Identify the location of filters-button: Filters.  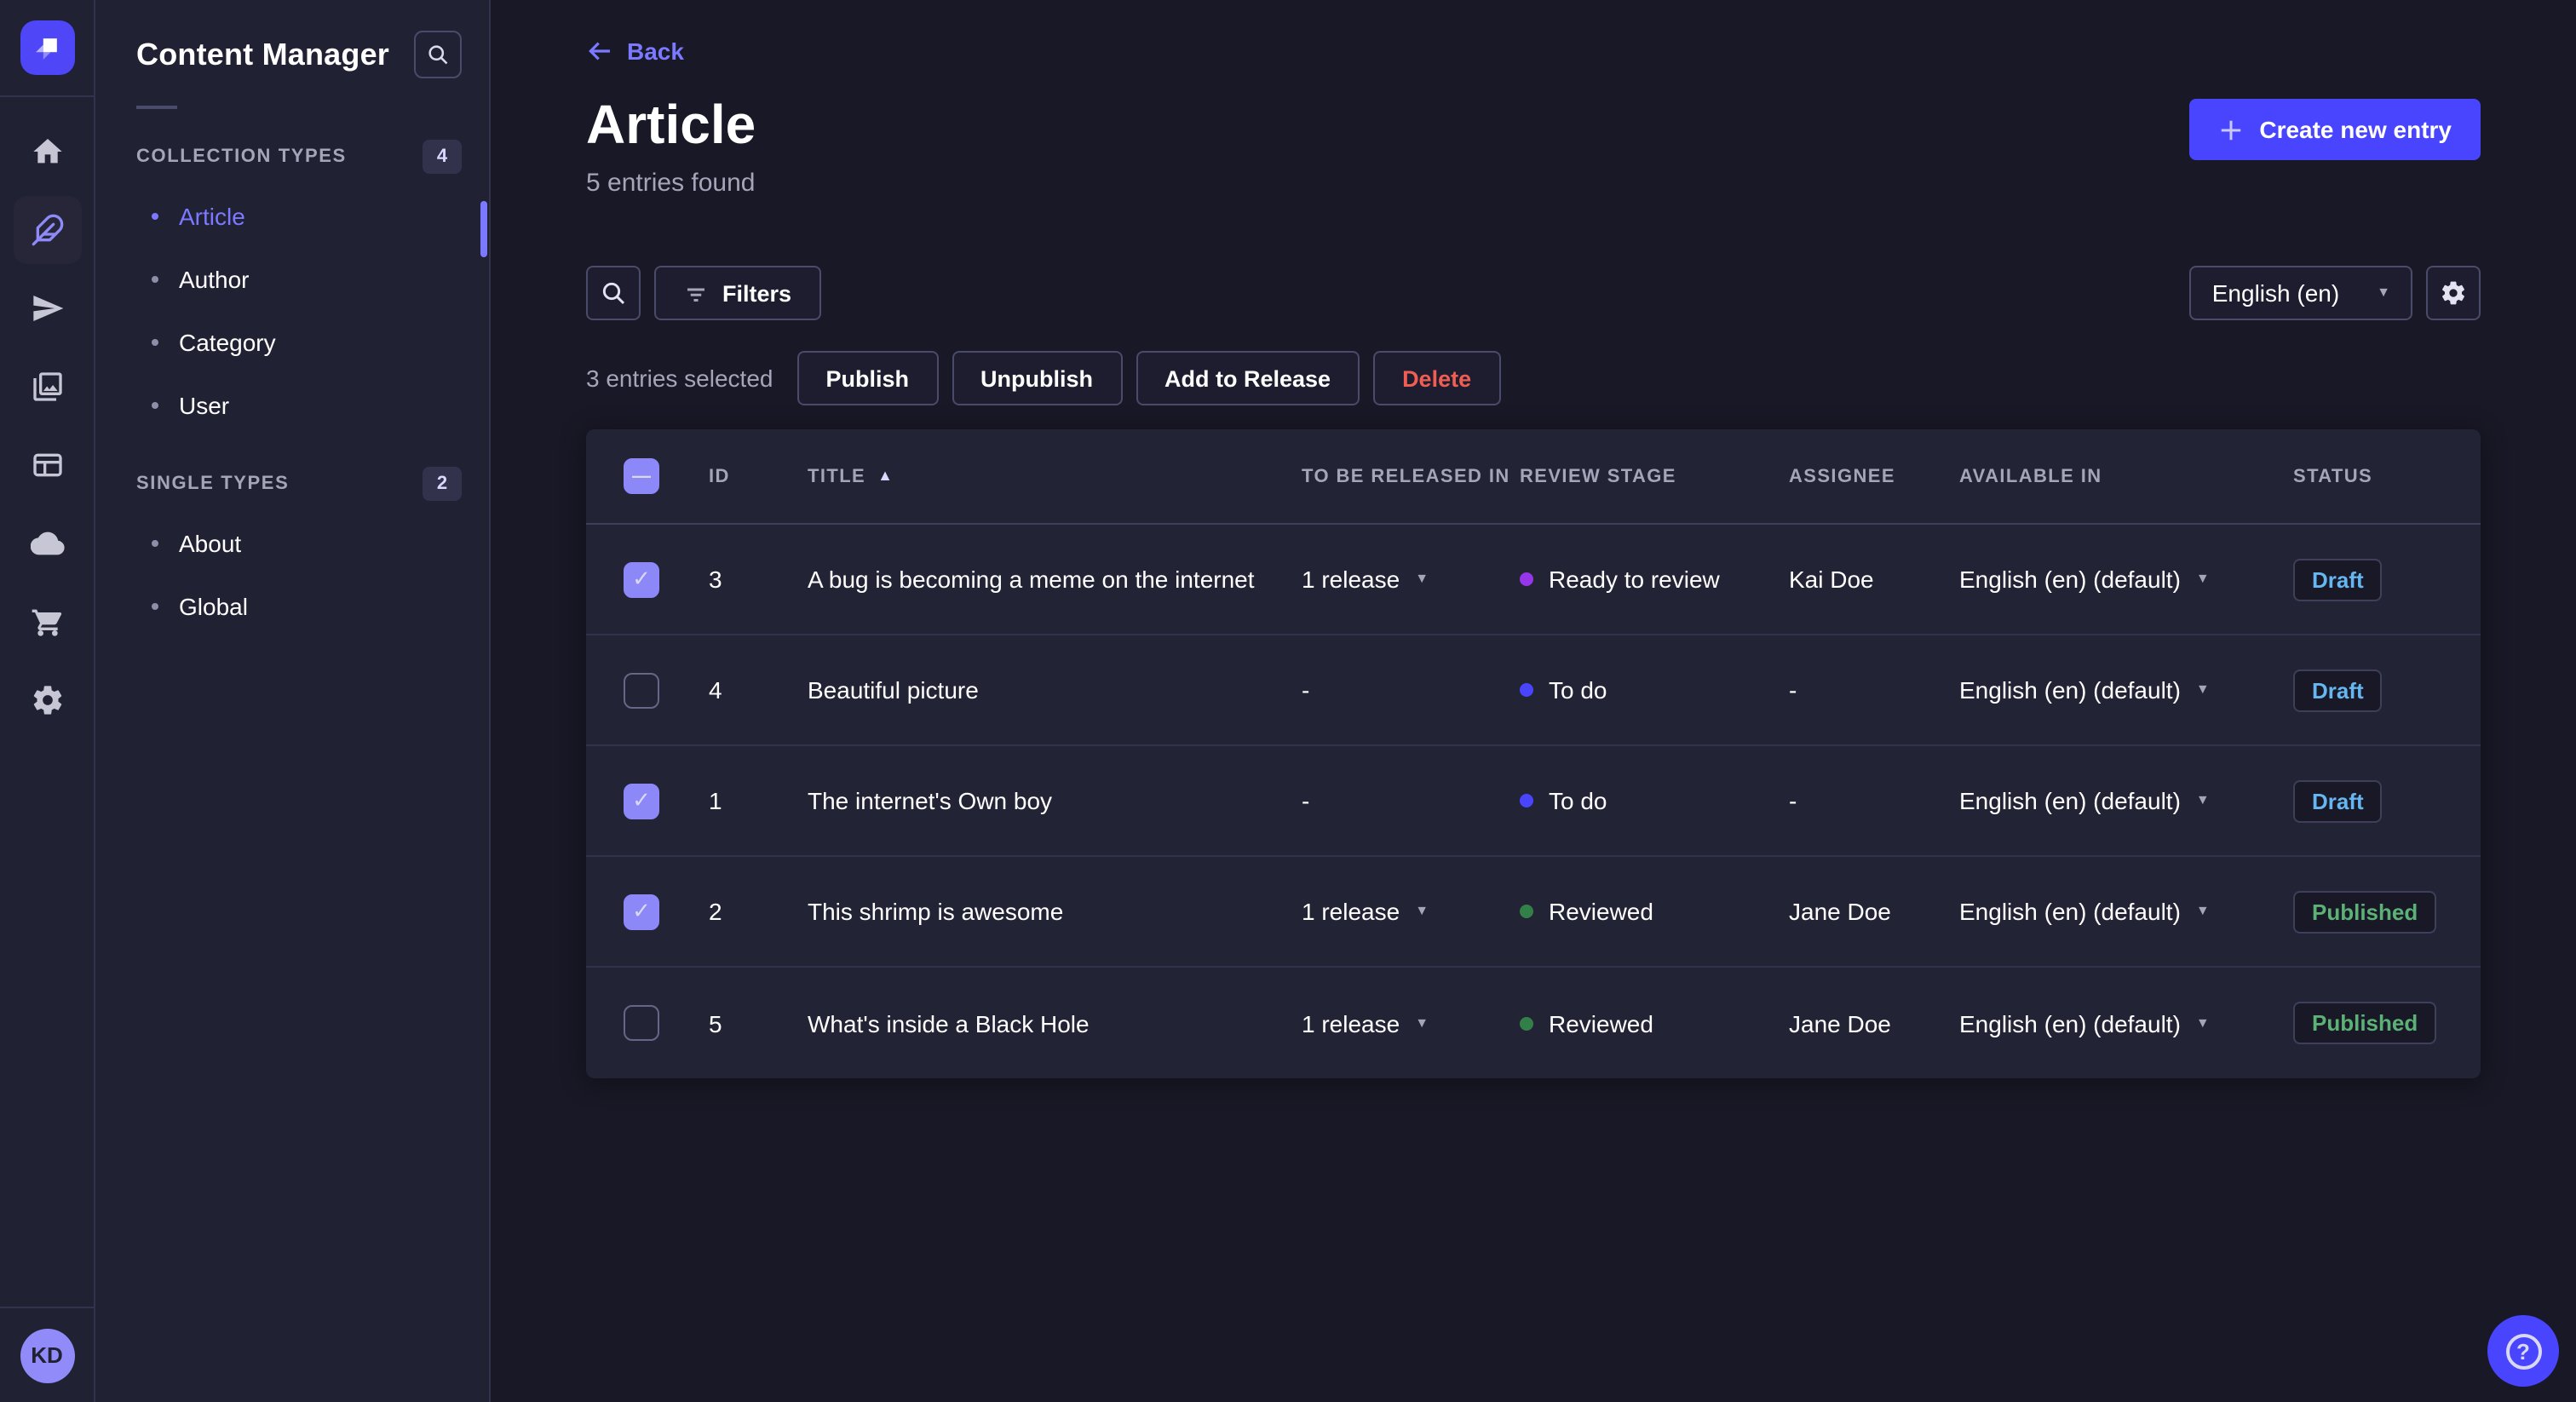
(738, 293).